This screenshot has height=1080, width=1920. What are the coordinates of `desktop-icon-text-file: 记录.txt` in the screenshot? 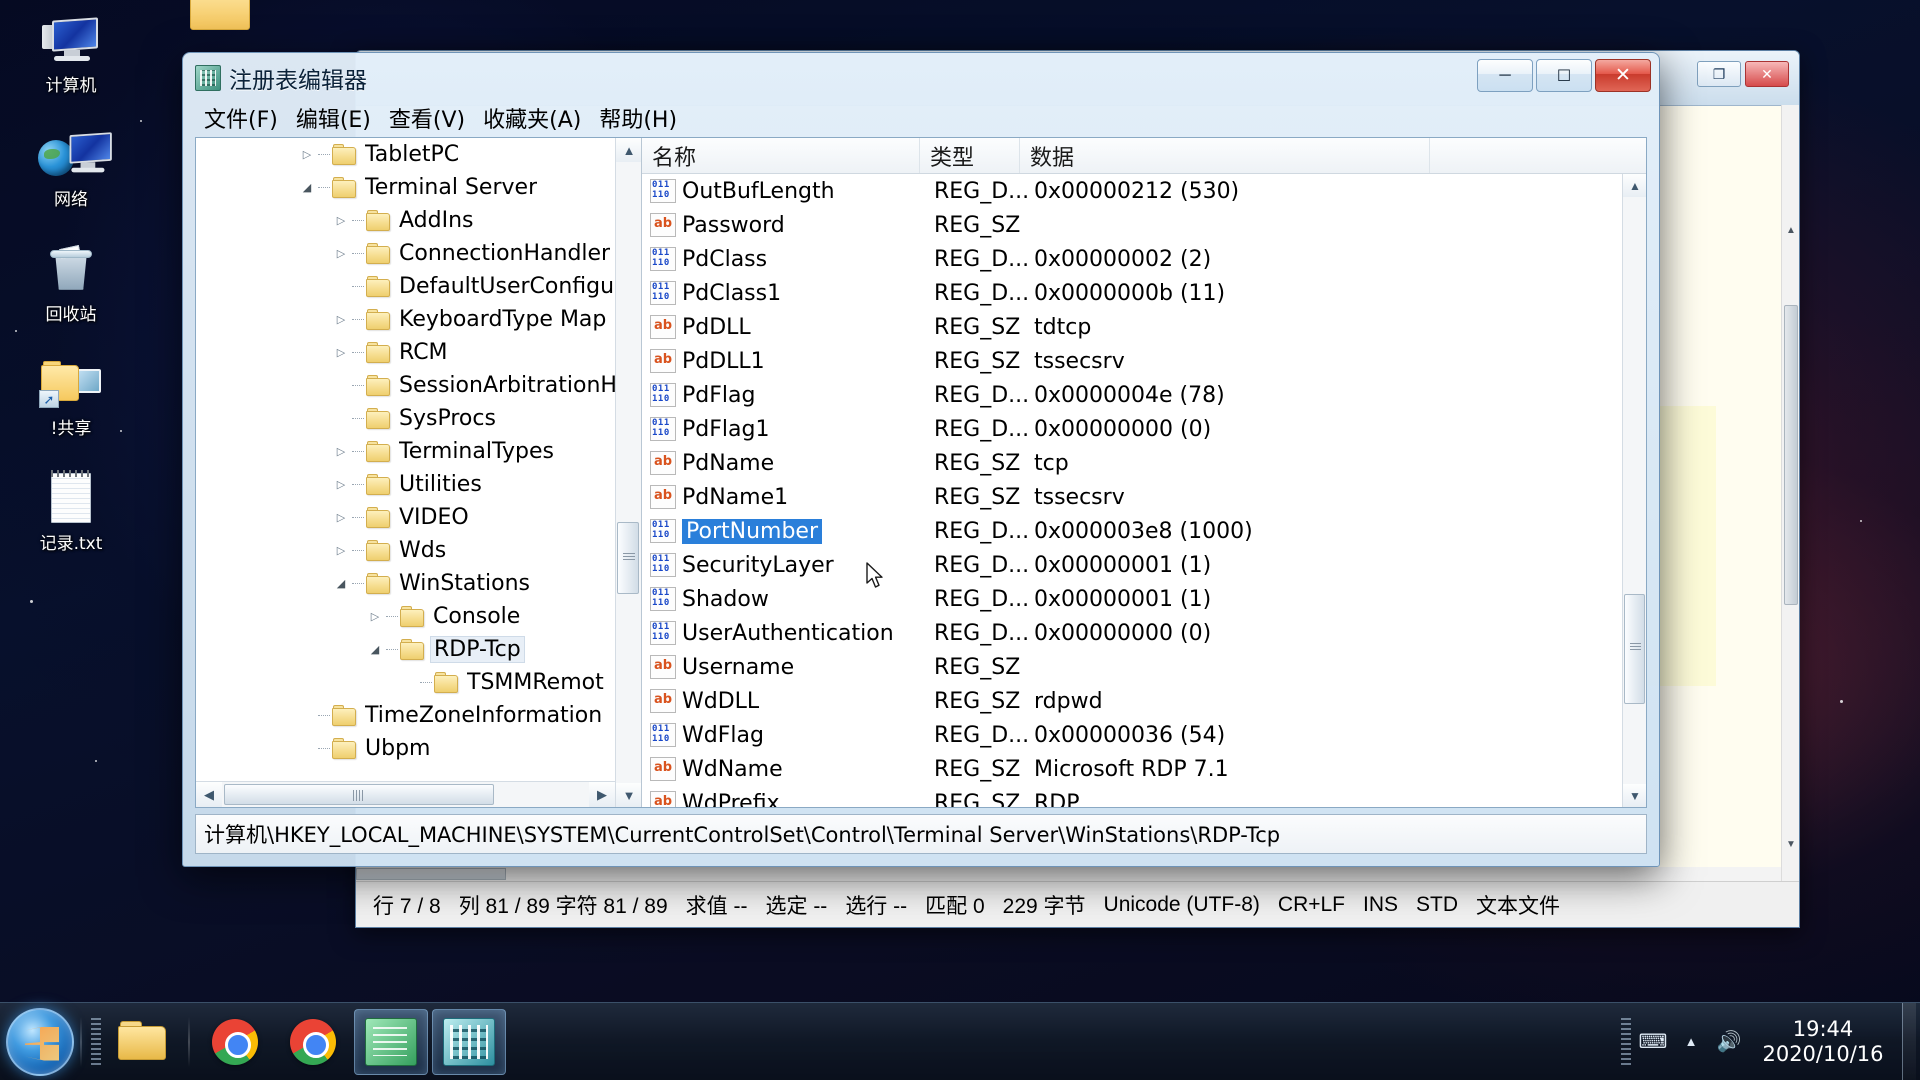 It's located at (71, 510).